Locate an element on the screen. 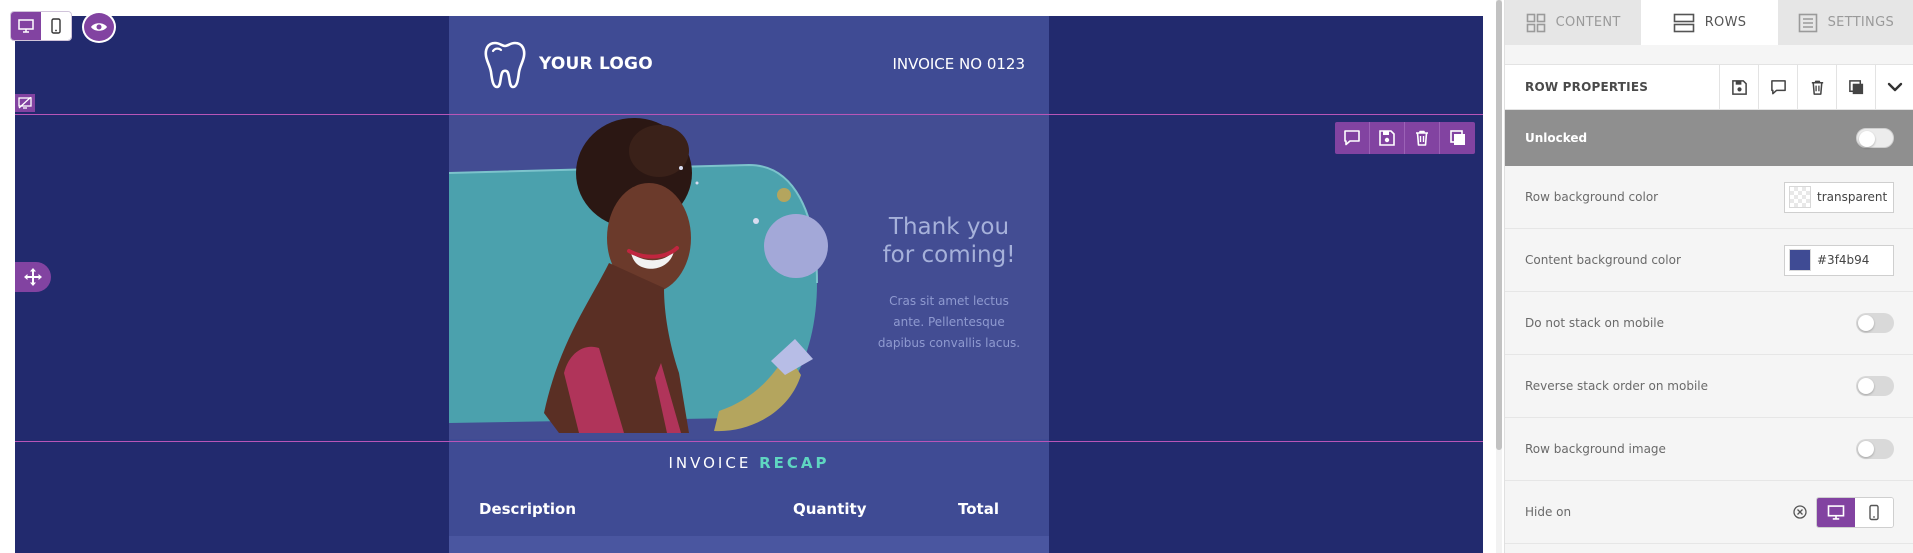 The height and width of the screenshot is (553, 1913). delete-row-button is located at coordinates (1816, 87).